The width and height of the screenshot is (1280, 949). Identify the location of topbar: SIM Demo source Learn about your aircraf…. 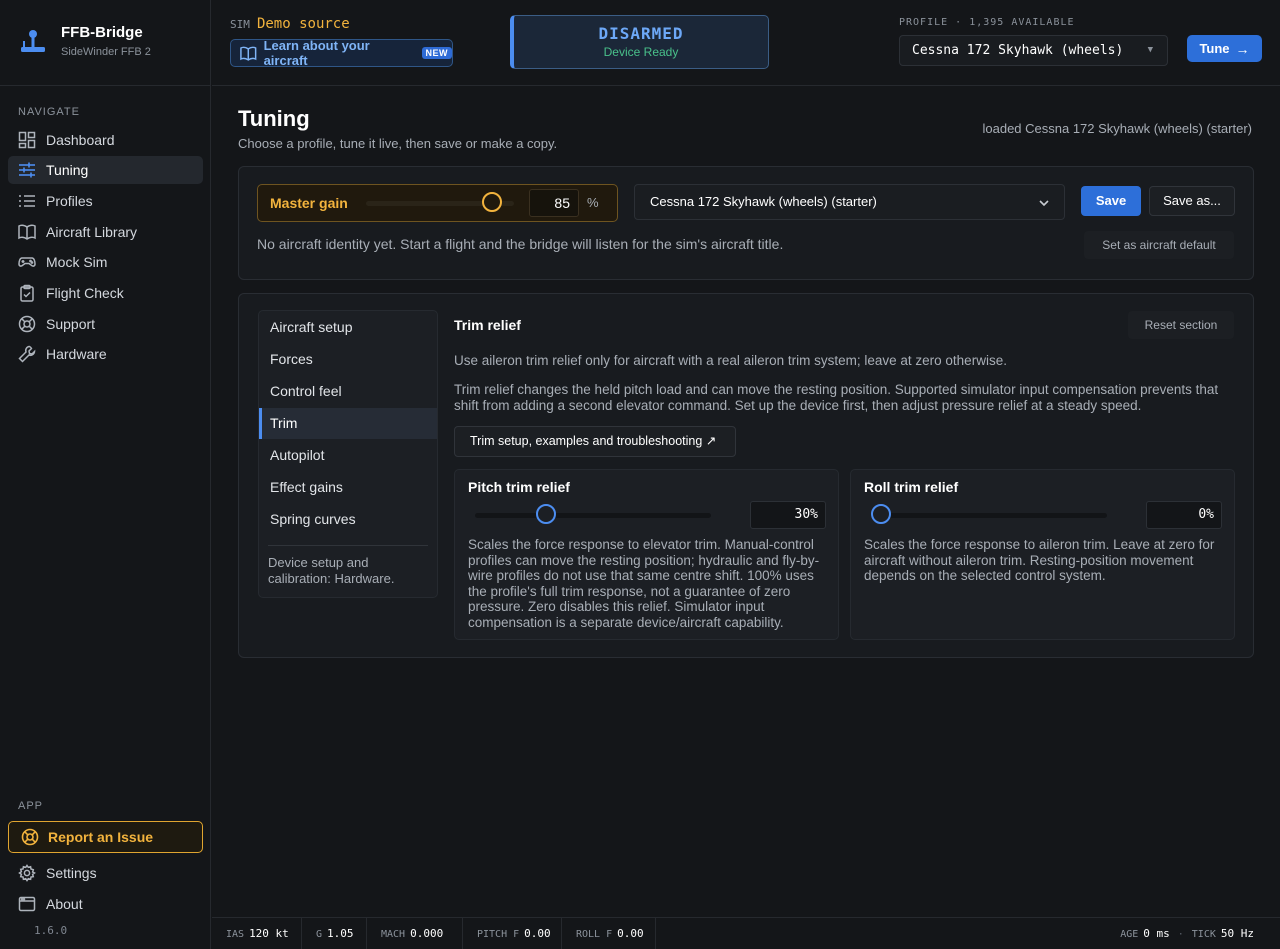
(746, 43).